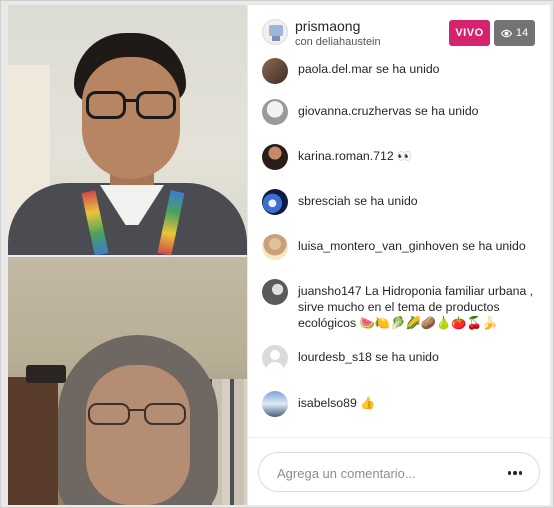  Describe the element at coordinates (399, 31) in the screenshot. I see `live-header: prismaong con deliahaustein VIVO 14` at that location.